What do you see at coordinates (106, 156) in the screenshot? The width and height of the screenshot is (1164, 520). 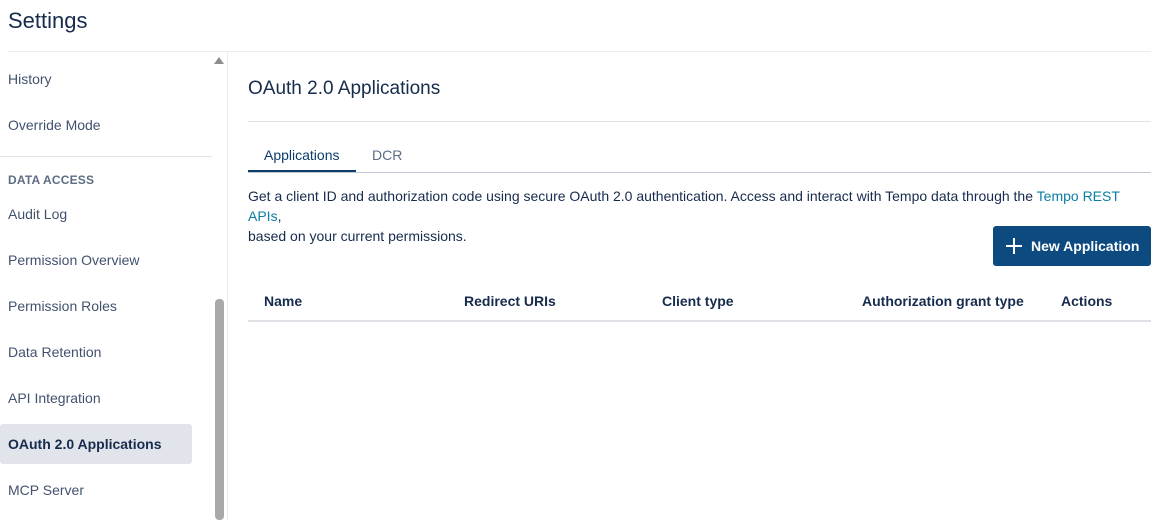 I see `sidebar-divider` at bounding box center [106, 156].